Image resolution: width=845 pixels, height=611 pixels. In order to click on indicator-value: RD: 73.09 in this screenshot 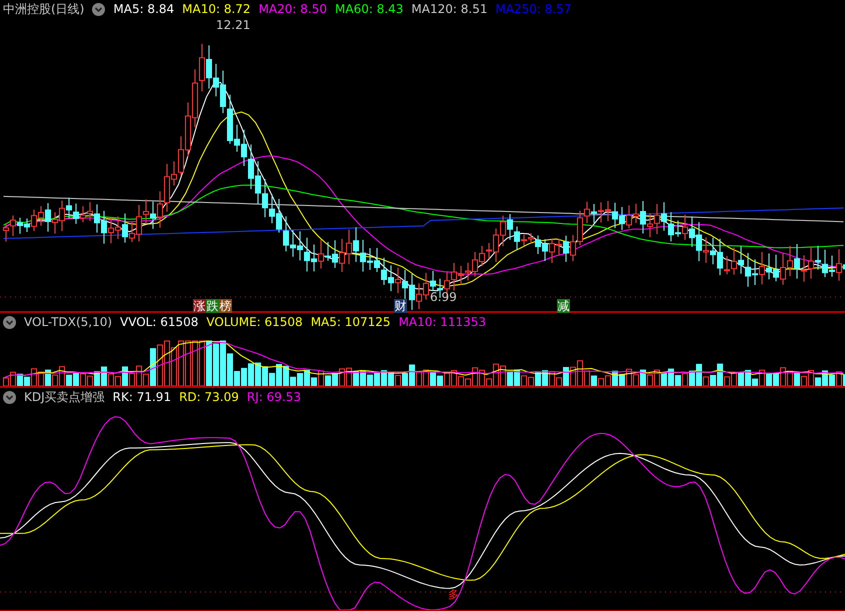, I will do `click(209, 397)`.